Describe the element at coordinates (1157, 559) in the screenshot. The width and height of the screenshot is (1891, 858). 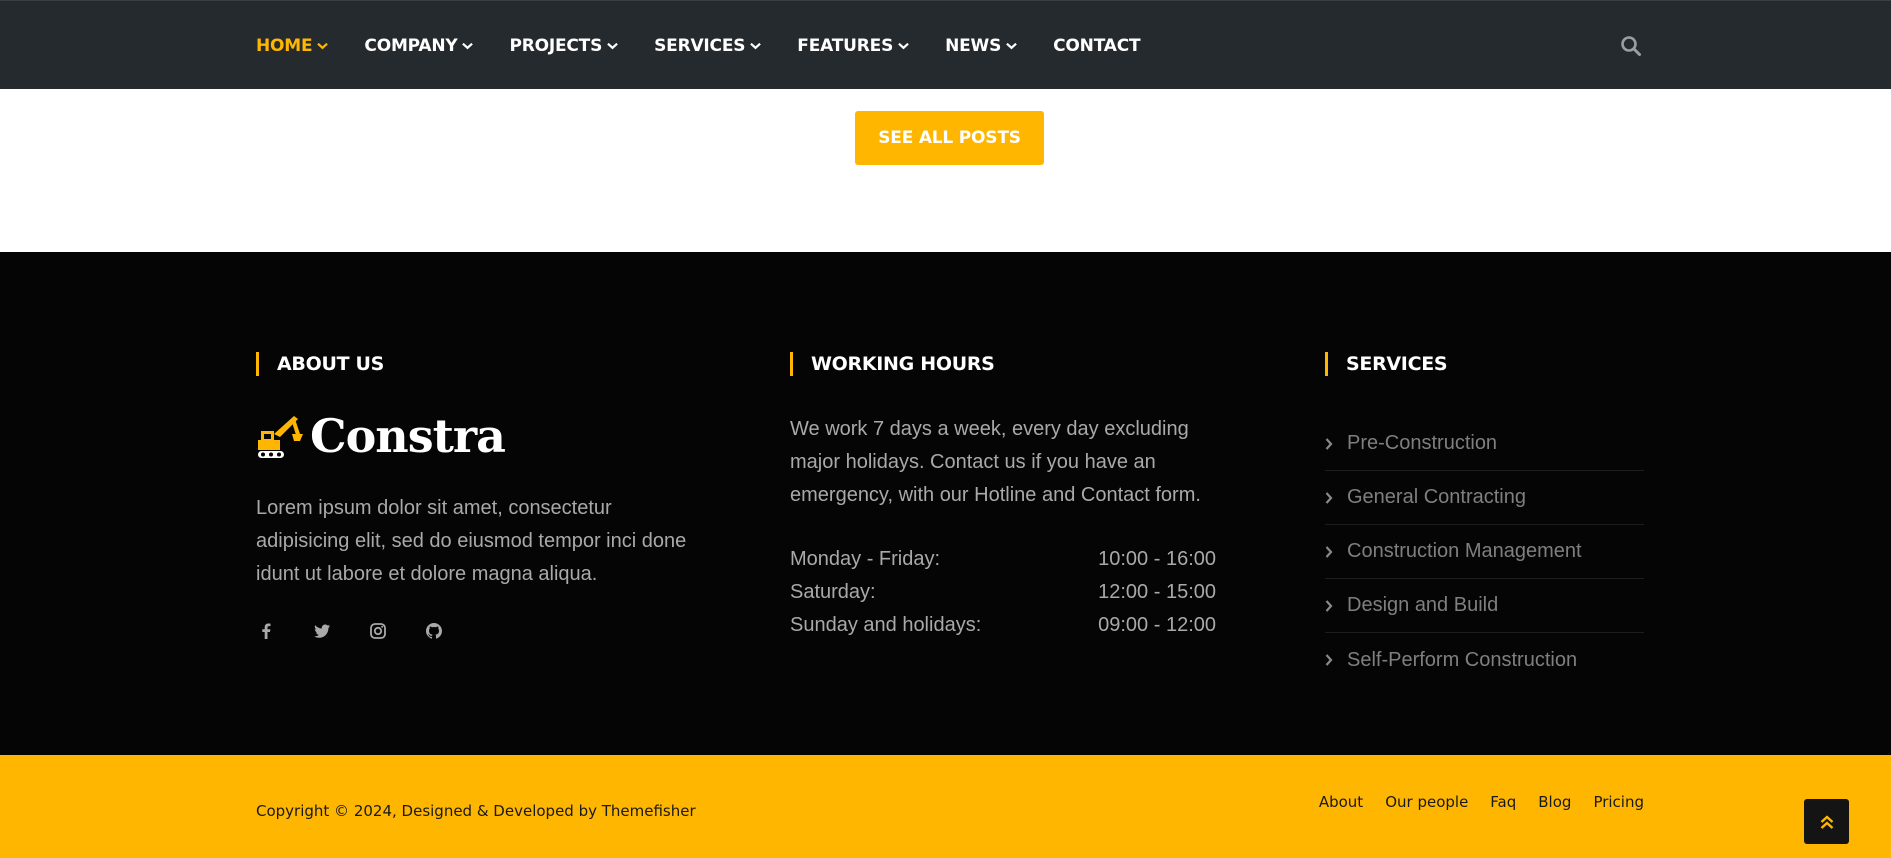
I see `hours-time: 10:00 - 16:00` at that location.